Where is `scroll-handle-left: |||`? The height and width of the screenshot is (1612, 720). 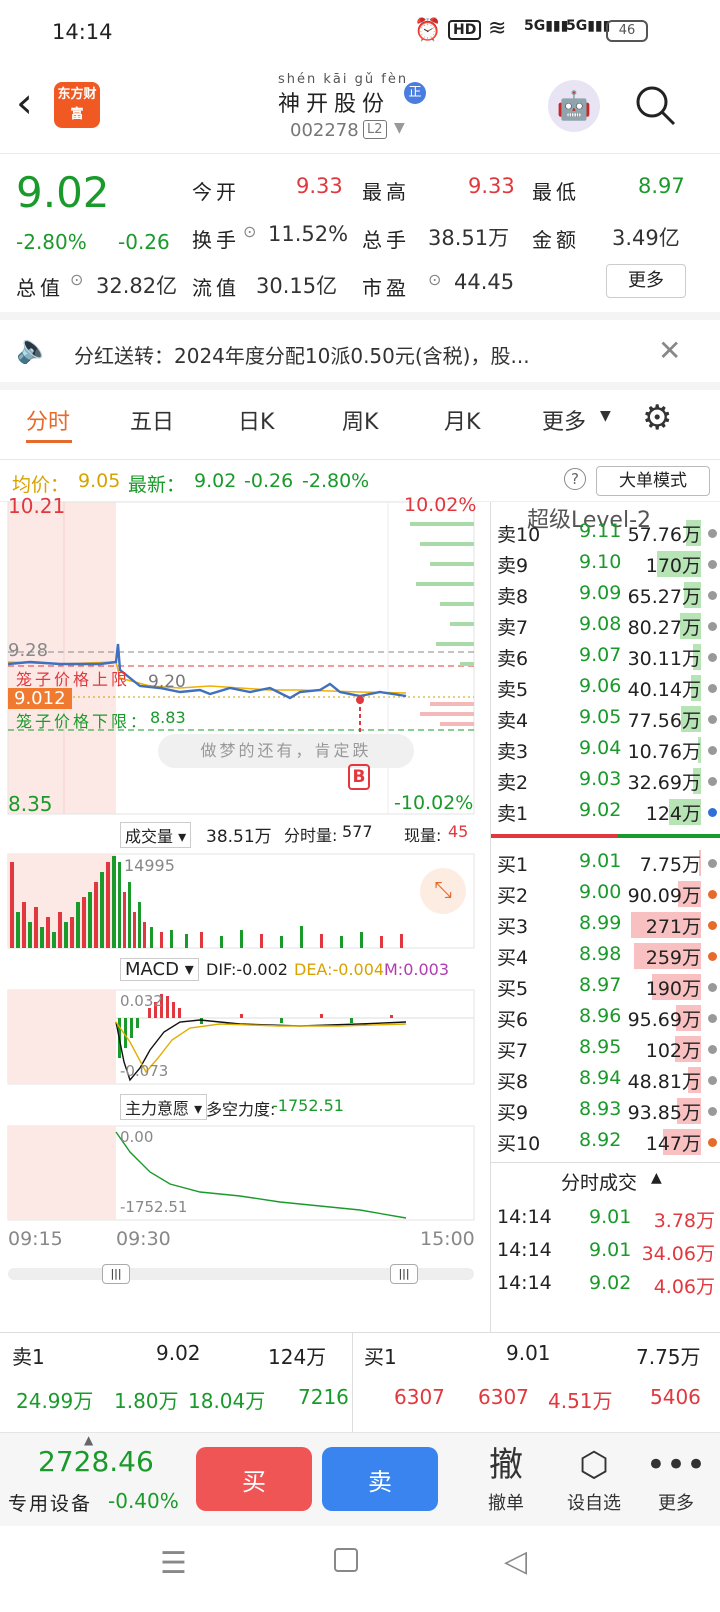
scroll-handle-left: ||| is located at coordinates (116, 1274).